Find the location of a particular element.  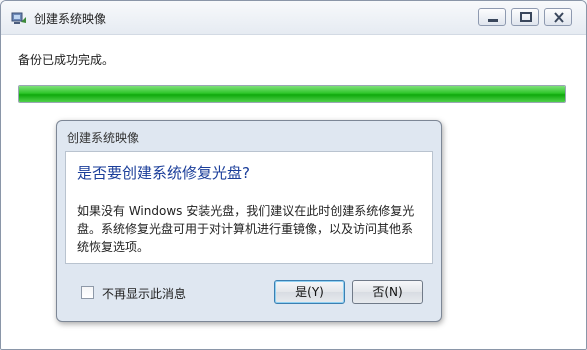

minimize-icon is located at coordinates (493, 20).